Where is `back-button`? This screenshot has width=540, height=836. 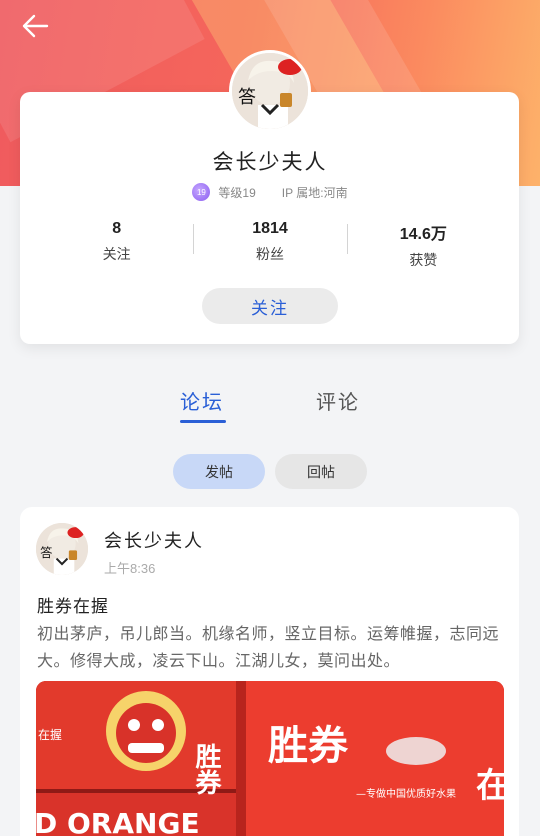
back-button is located at coordinates (35, 26).